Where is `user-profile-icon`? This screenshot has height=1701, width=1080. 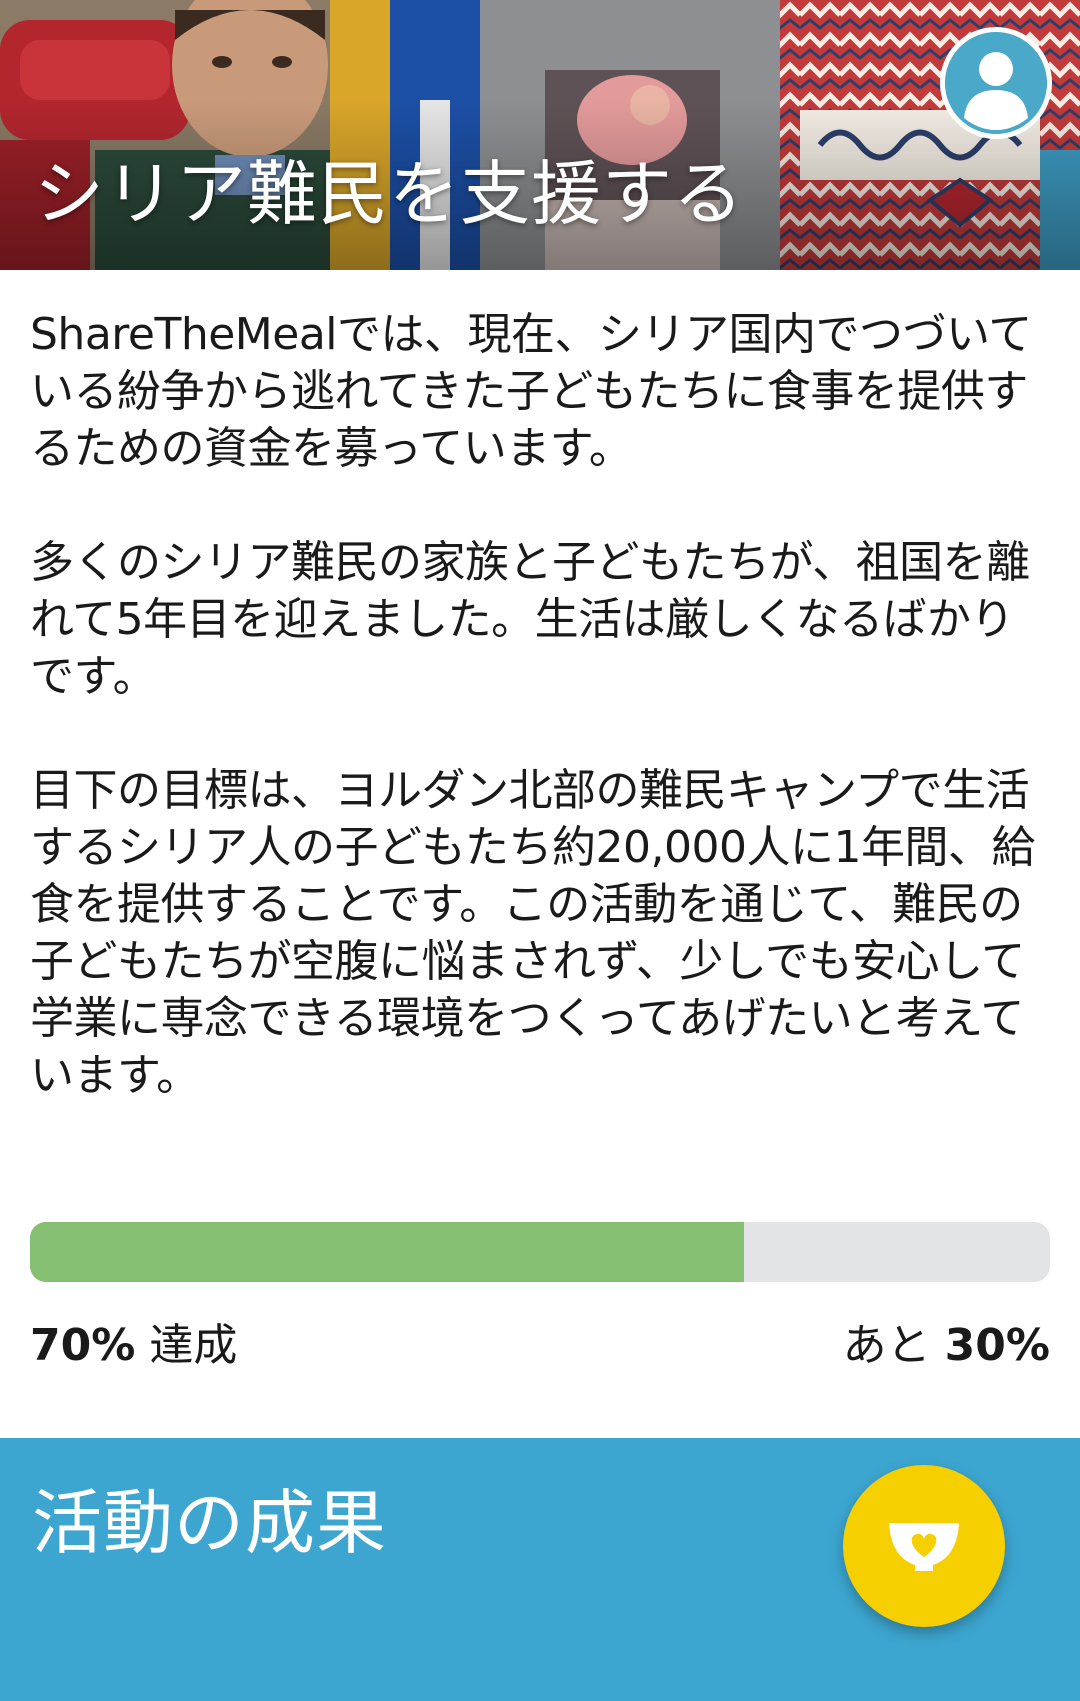
user-profile-icon is located at coordinates (996, 83).